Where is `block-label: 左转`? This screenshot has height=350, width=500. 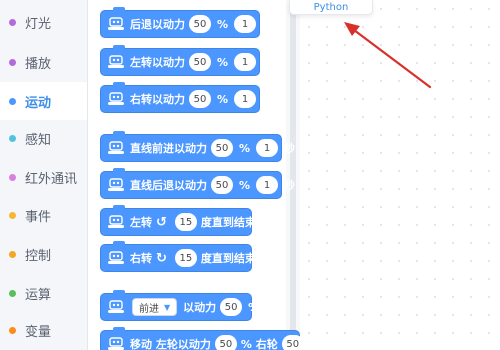 block-label: 左转 is located at coordinates (141, 222).